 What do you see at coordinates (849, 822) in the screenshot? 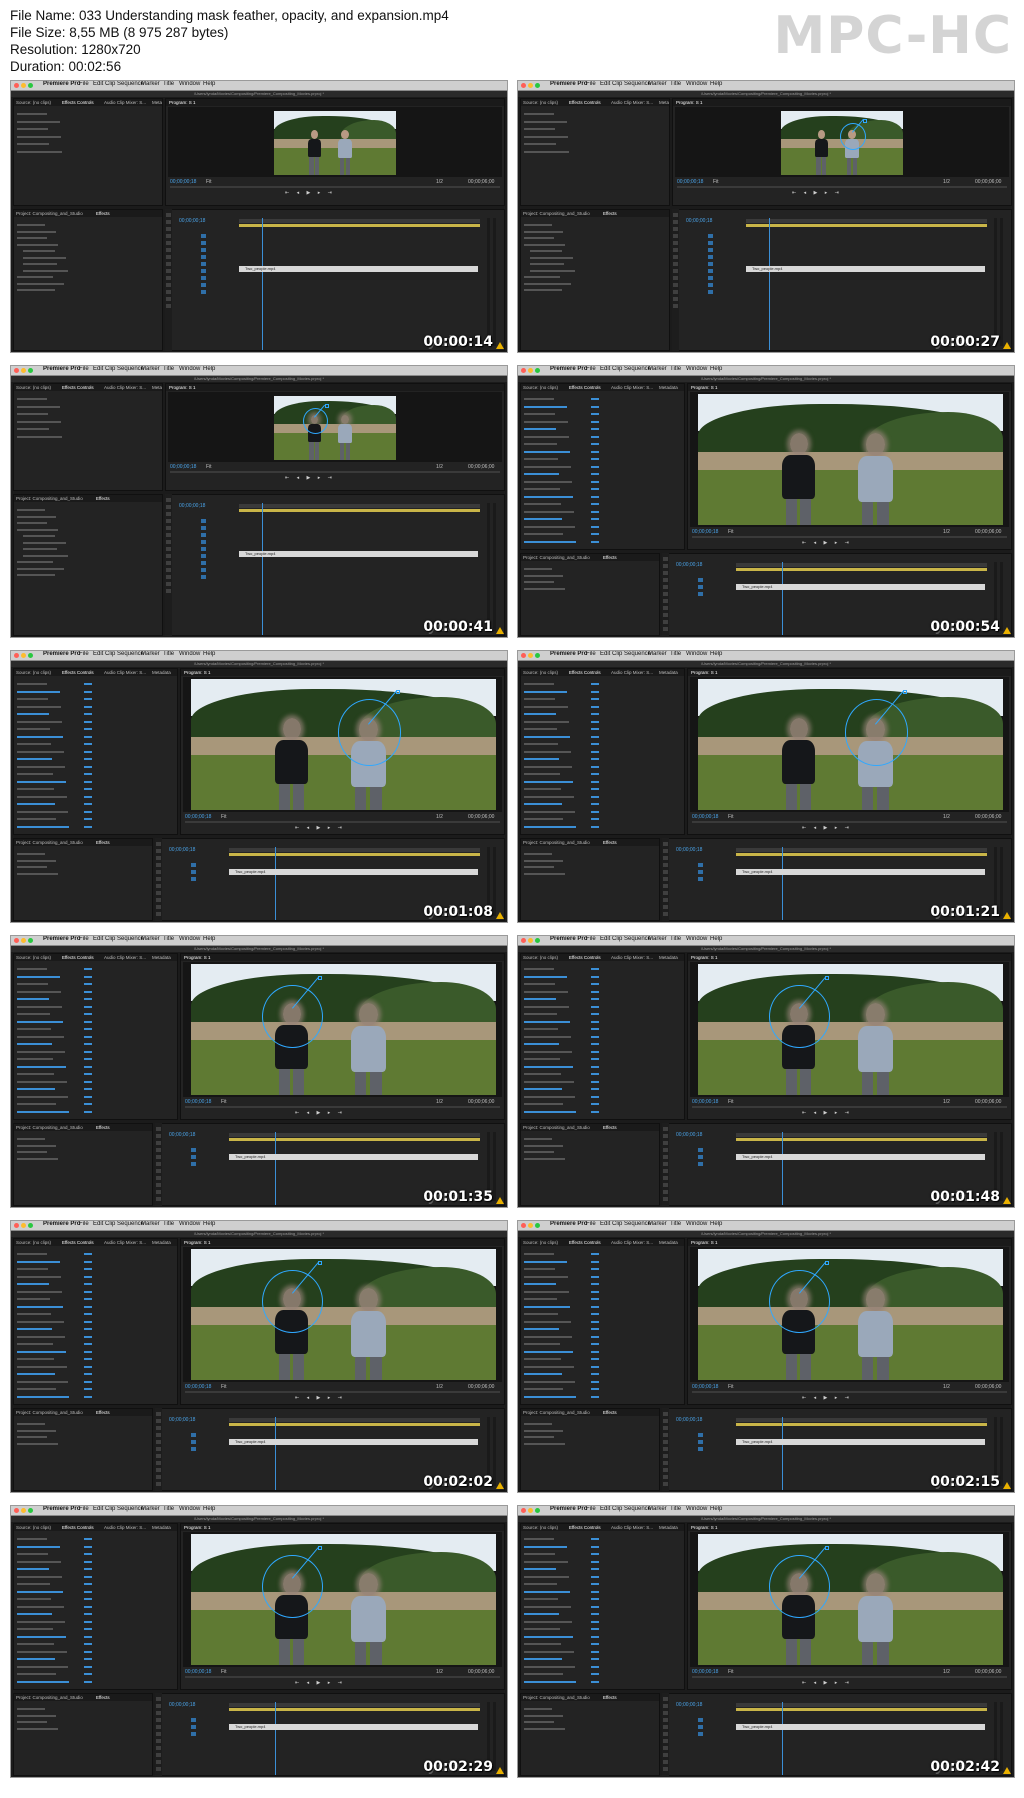
I see `viewer-scrubber` at bounding box center [849, 822].